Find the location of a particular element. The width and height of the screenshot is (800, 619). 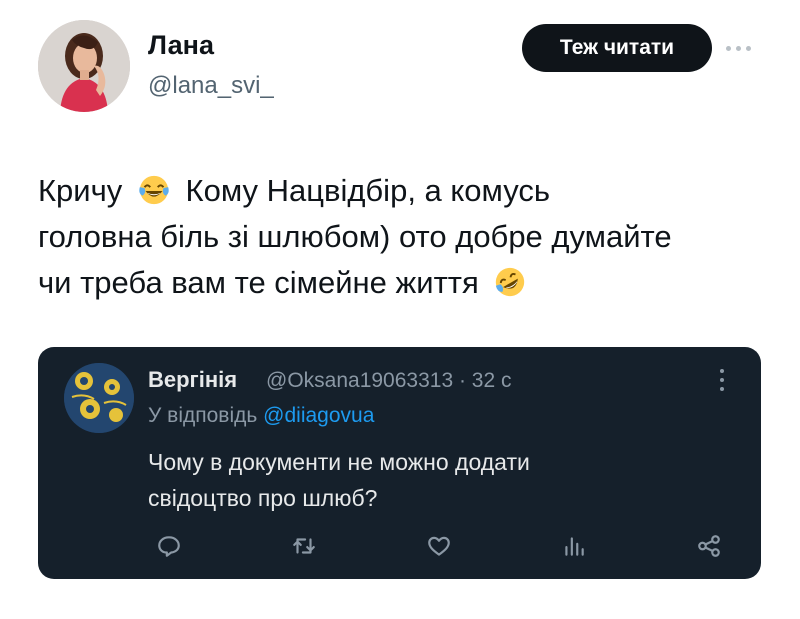

rolling-on-floor-laughing-icon is located at coordinates (510, 282).